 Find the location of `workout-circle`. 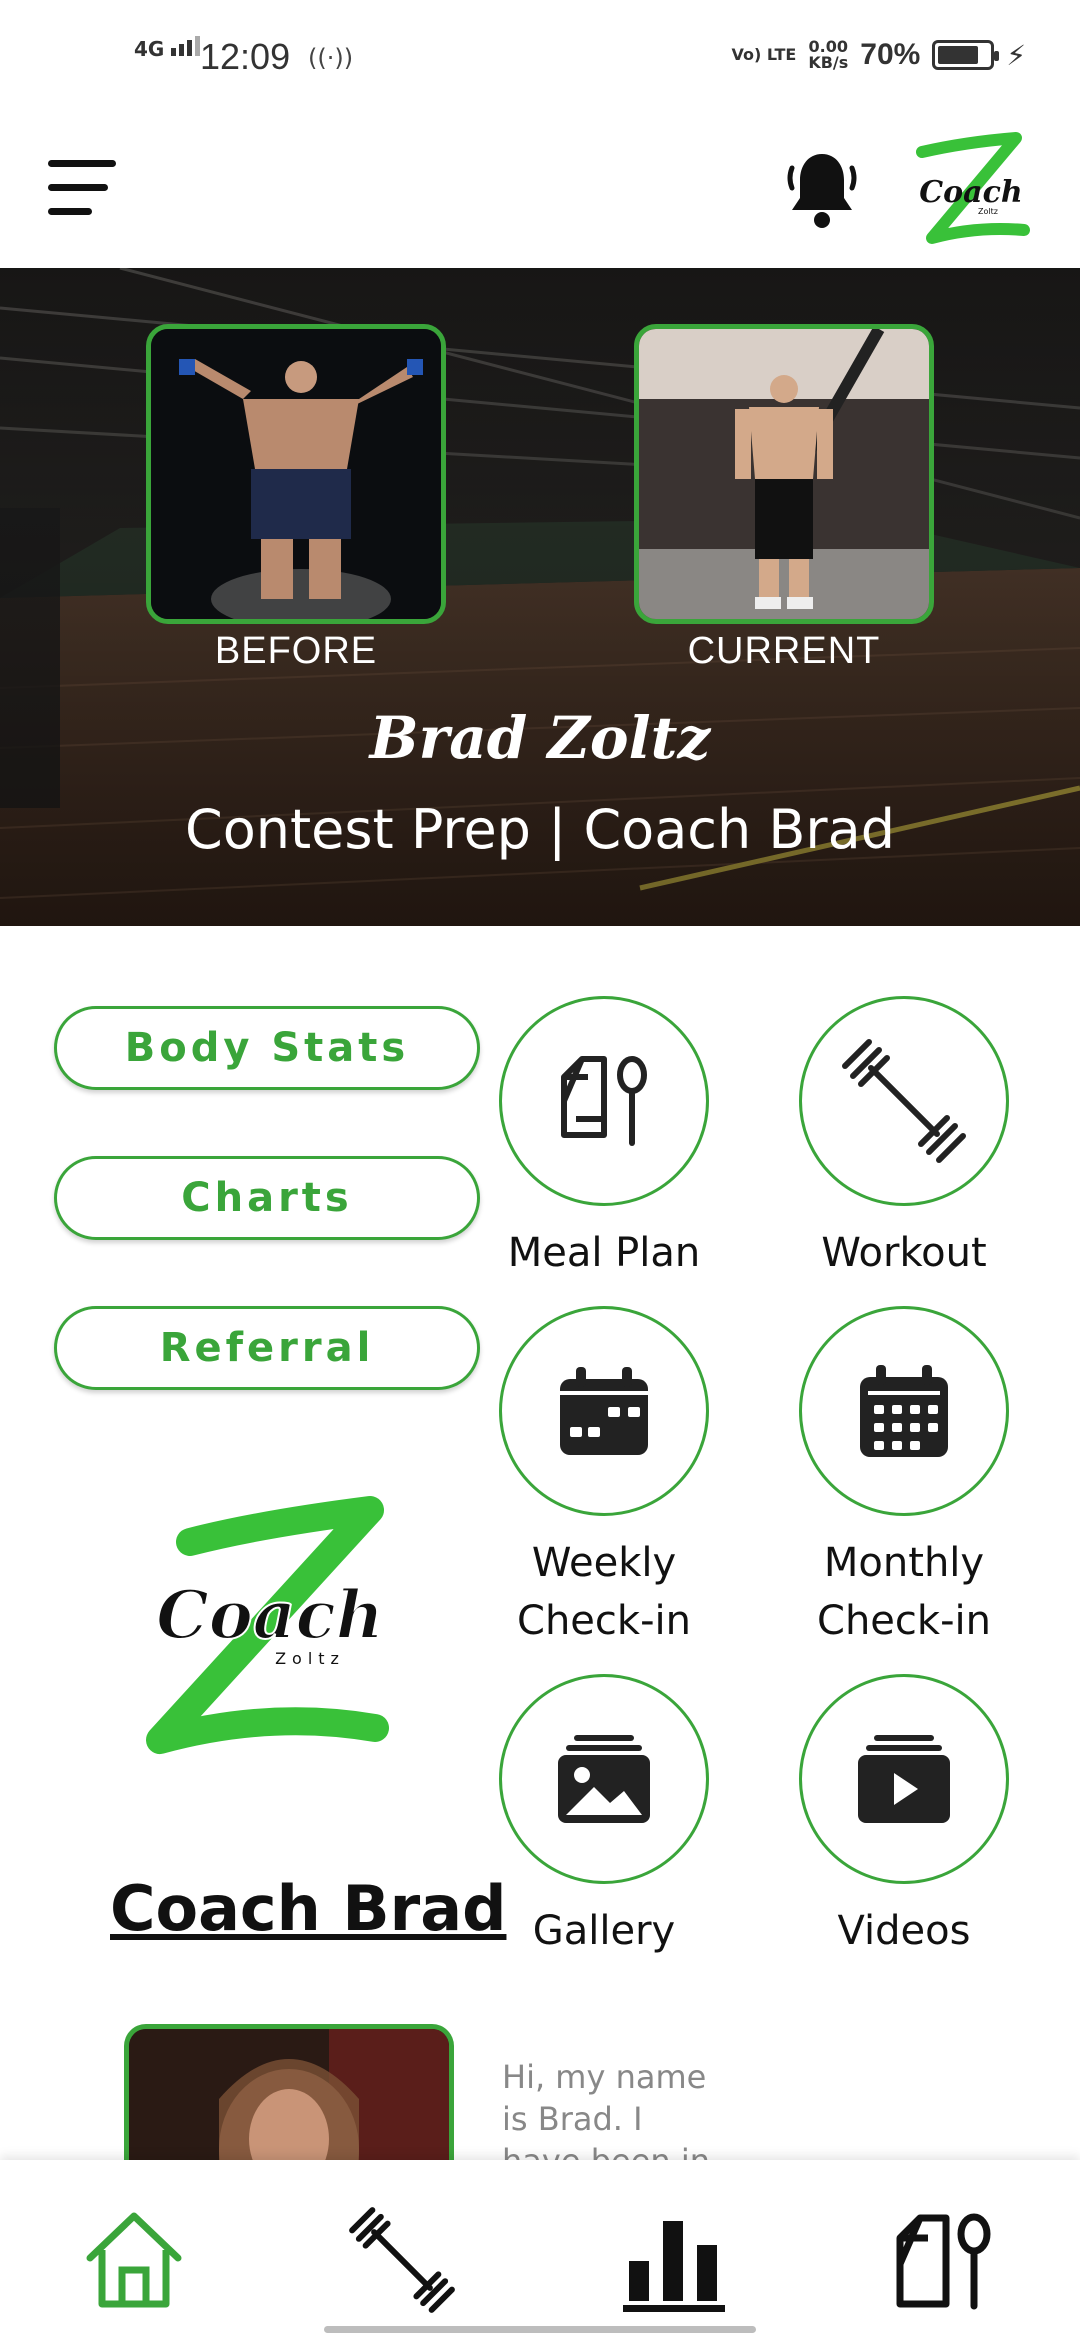

workout-circle is located at coordinates (904, 1101).